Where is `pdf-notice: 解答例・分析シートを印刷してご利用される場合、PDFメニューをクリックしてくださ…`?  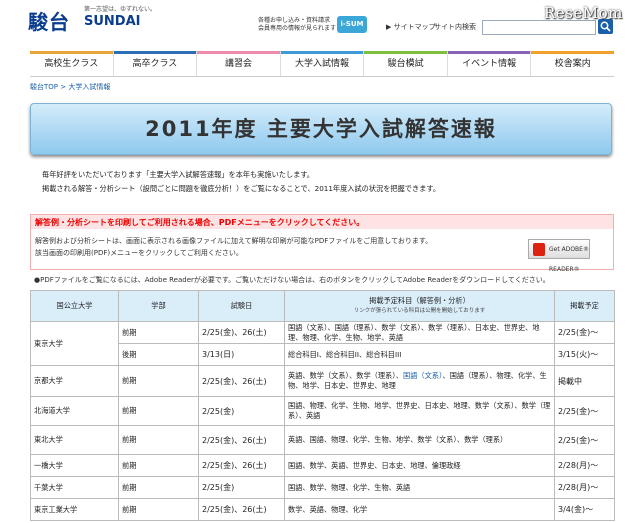 pdf-notice: 解答例・分析シートを印刷してご利用される場合、PDFメニューをクリックしてくださ… is located at coordinates (322, 243).